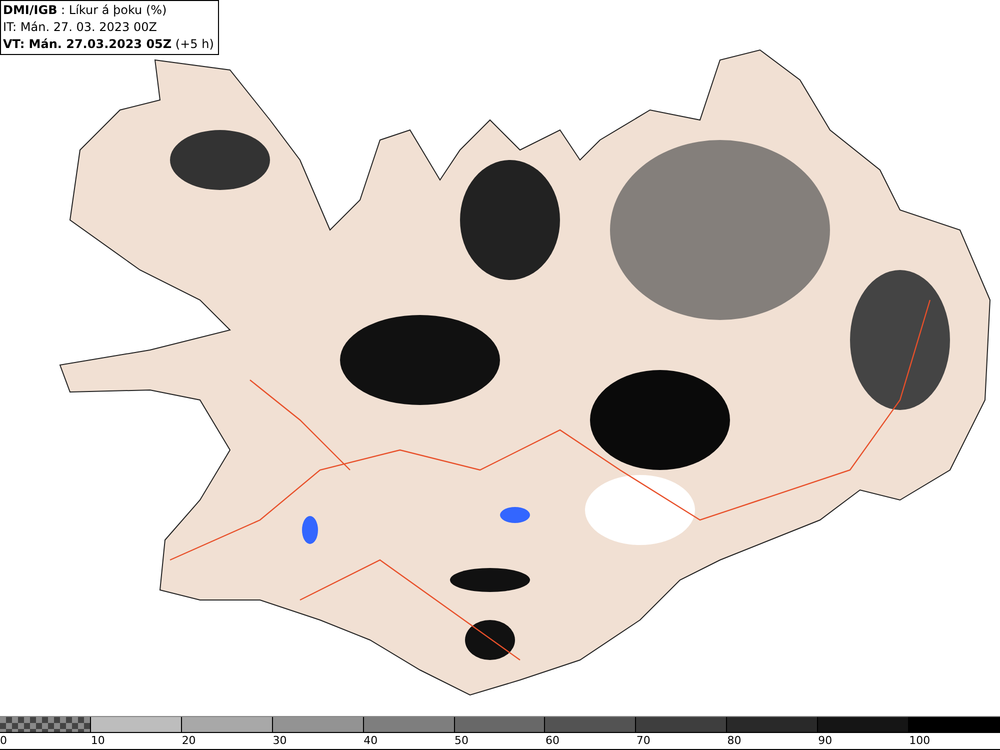 The width and height of the screenshot is (1000, 750). Describe the element at coordinates (108, 44) in the screenshot. I see `header-text: VT: Mán. 27.03.2023 05Z (+5 h)` at that location.